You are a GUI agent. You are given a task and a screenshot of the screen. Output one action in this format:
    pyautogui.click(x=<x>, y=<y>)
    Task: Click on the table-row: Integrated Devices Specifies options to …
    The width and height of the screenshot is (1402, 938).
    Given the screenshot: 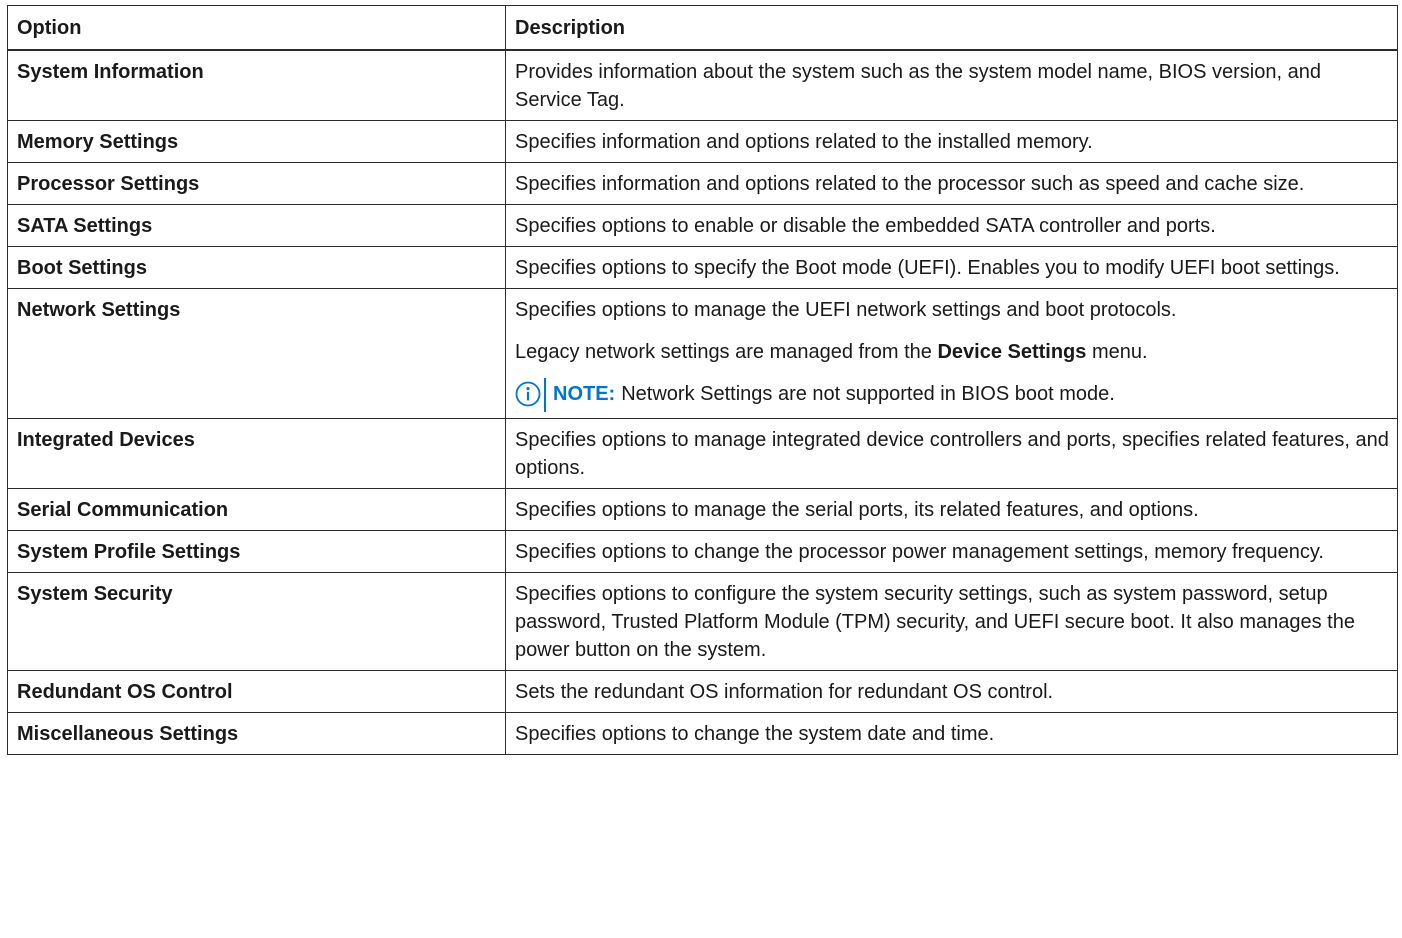 What is the action you would take?
    pyautogui.click(x=702, y=453)
    